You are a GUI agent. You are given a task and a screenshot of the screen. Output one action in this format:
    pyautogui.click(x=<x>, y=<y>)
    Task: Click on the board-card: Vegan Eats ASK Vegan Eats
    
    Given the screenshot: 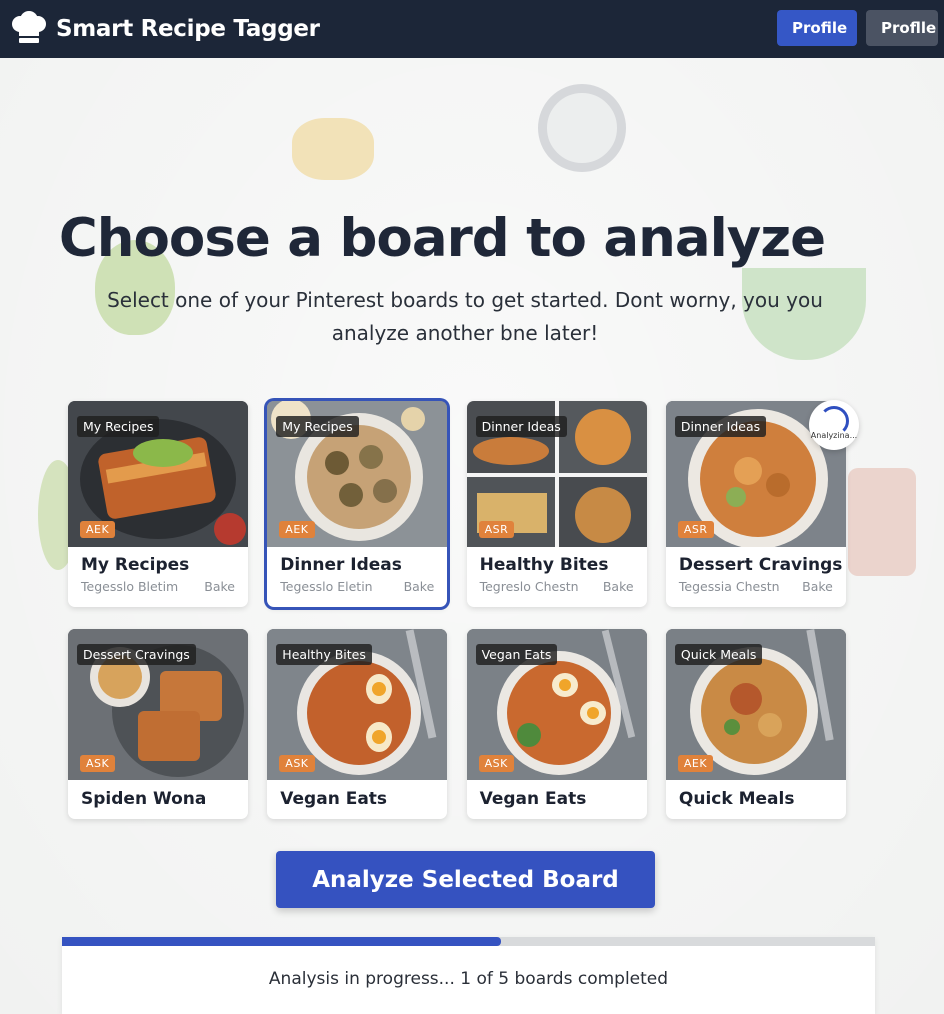 What is the action you would take?
    pyautogui.click(x=556, y=724)
    